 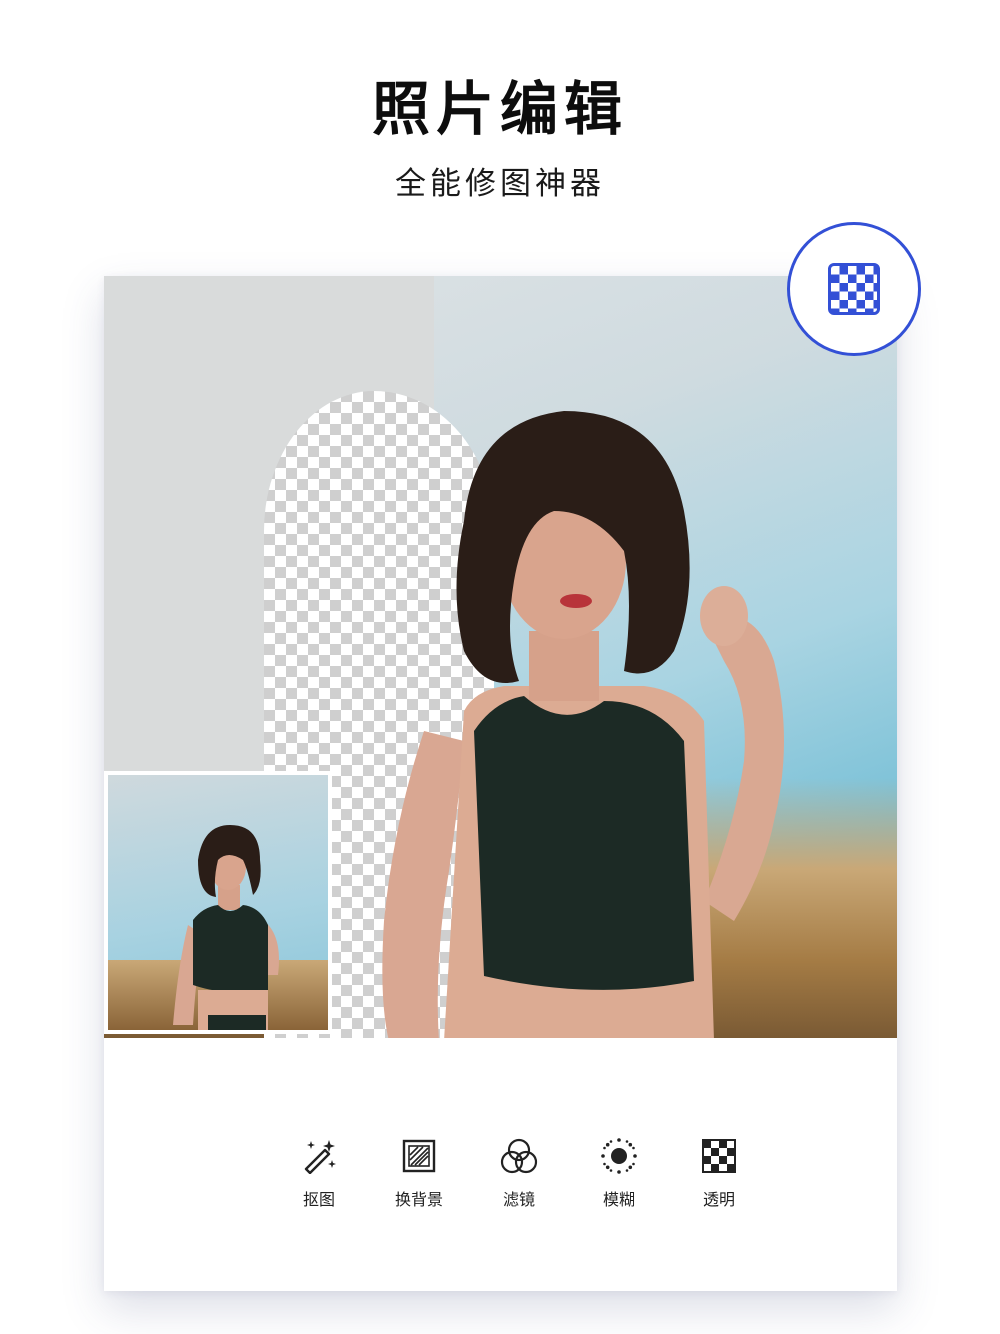 I want to click on tool-cutout: 抠图, so click(x=319, y=1181).